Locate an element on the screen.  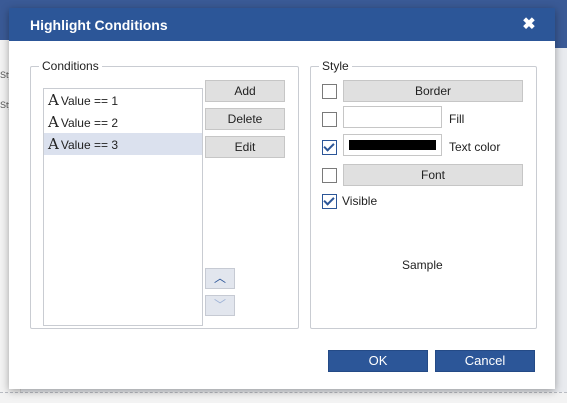
conditions-legend: Conditions is located at coordinates (70, 66).